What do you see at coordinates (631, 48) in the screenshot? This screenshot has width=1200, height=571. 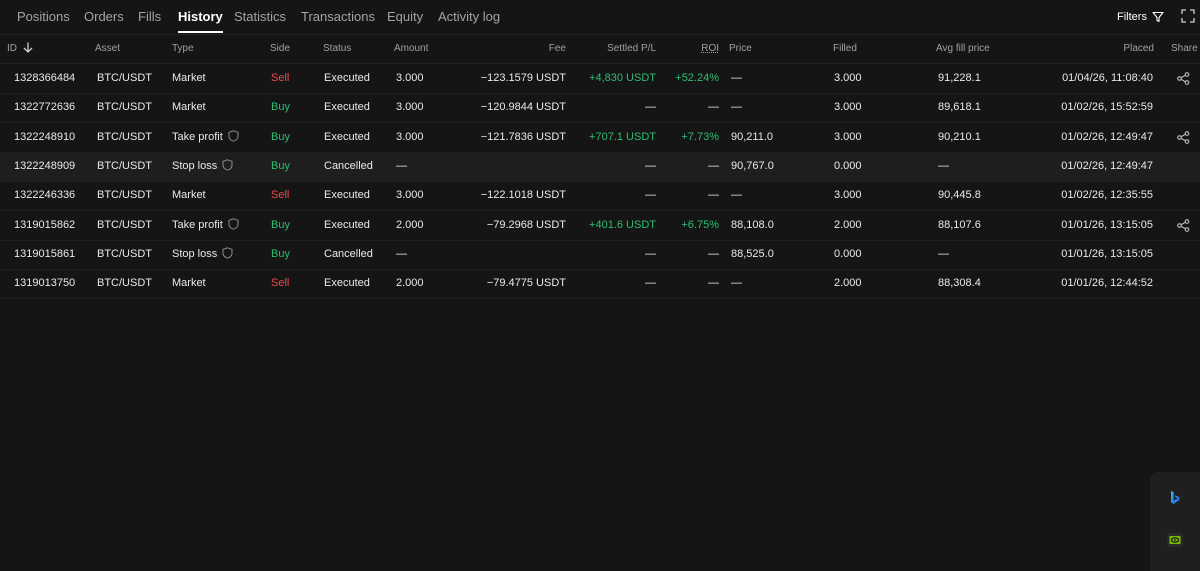 I see `column-header-settled-pl: Settled P/L` at bounding box center [631, 48].